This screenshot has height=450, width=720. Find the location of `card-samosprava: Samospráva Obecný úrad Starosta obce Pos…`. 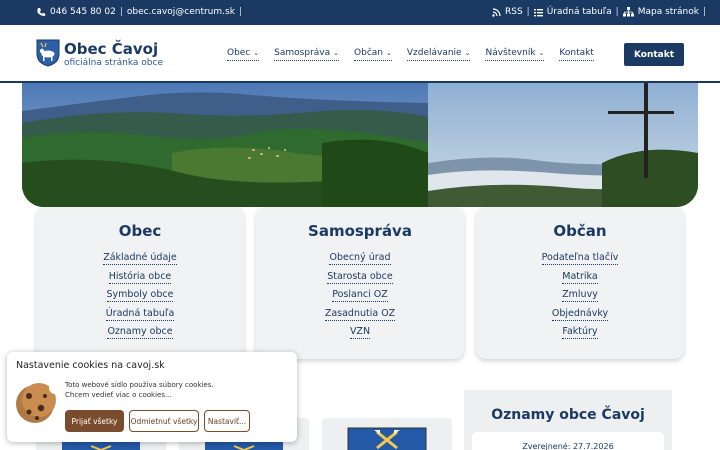

card-samosprava: Samospráva Obecný úrad Starosta obce Pos… is located at coordinates (360, 283).